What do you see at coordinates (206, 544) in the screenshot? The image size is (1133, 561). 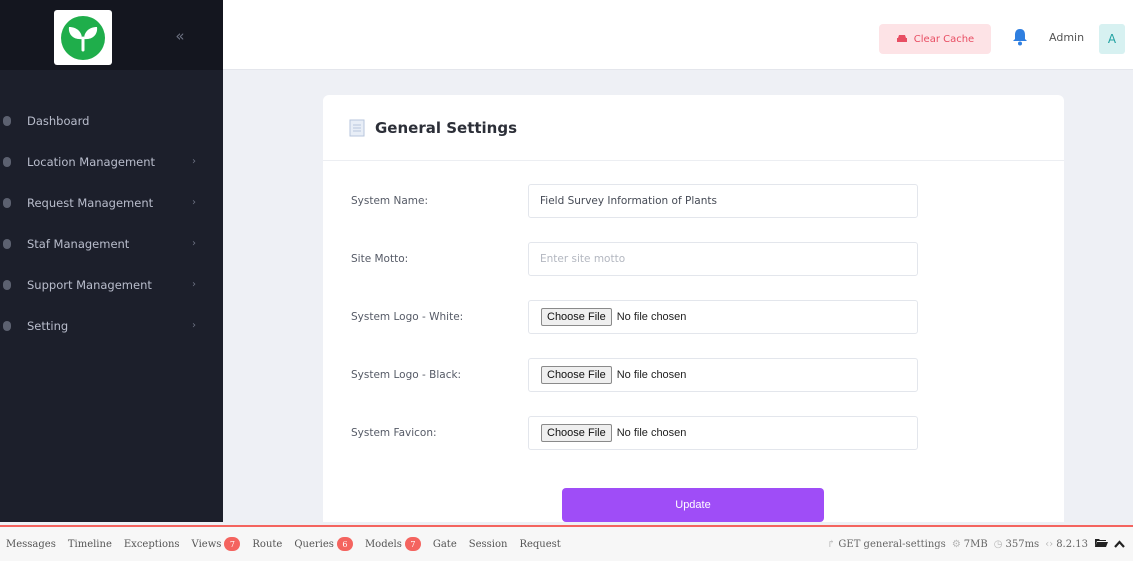 I see `debugbar-tab-label: Views` at bounding box center [206, 544].